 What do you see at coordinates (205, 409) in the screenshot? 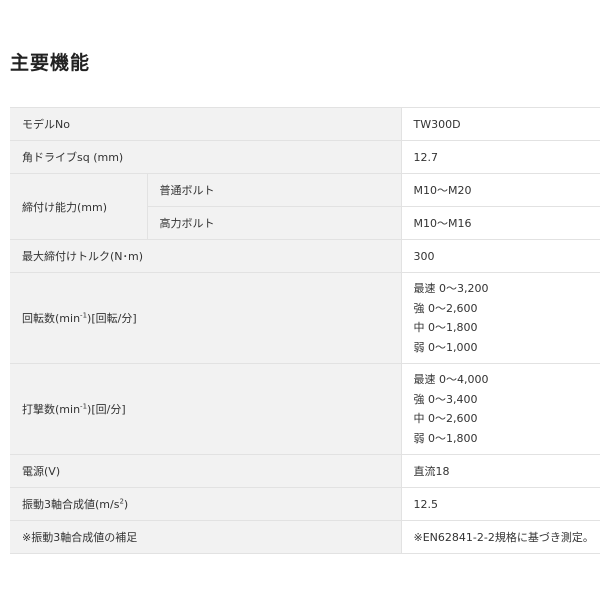
I see `row-label: 打撃数(min-1)[回/分]` at bounding box center [205, 409].